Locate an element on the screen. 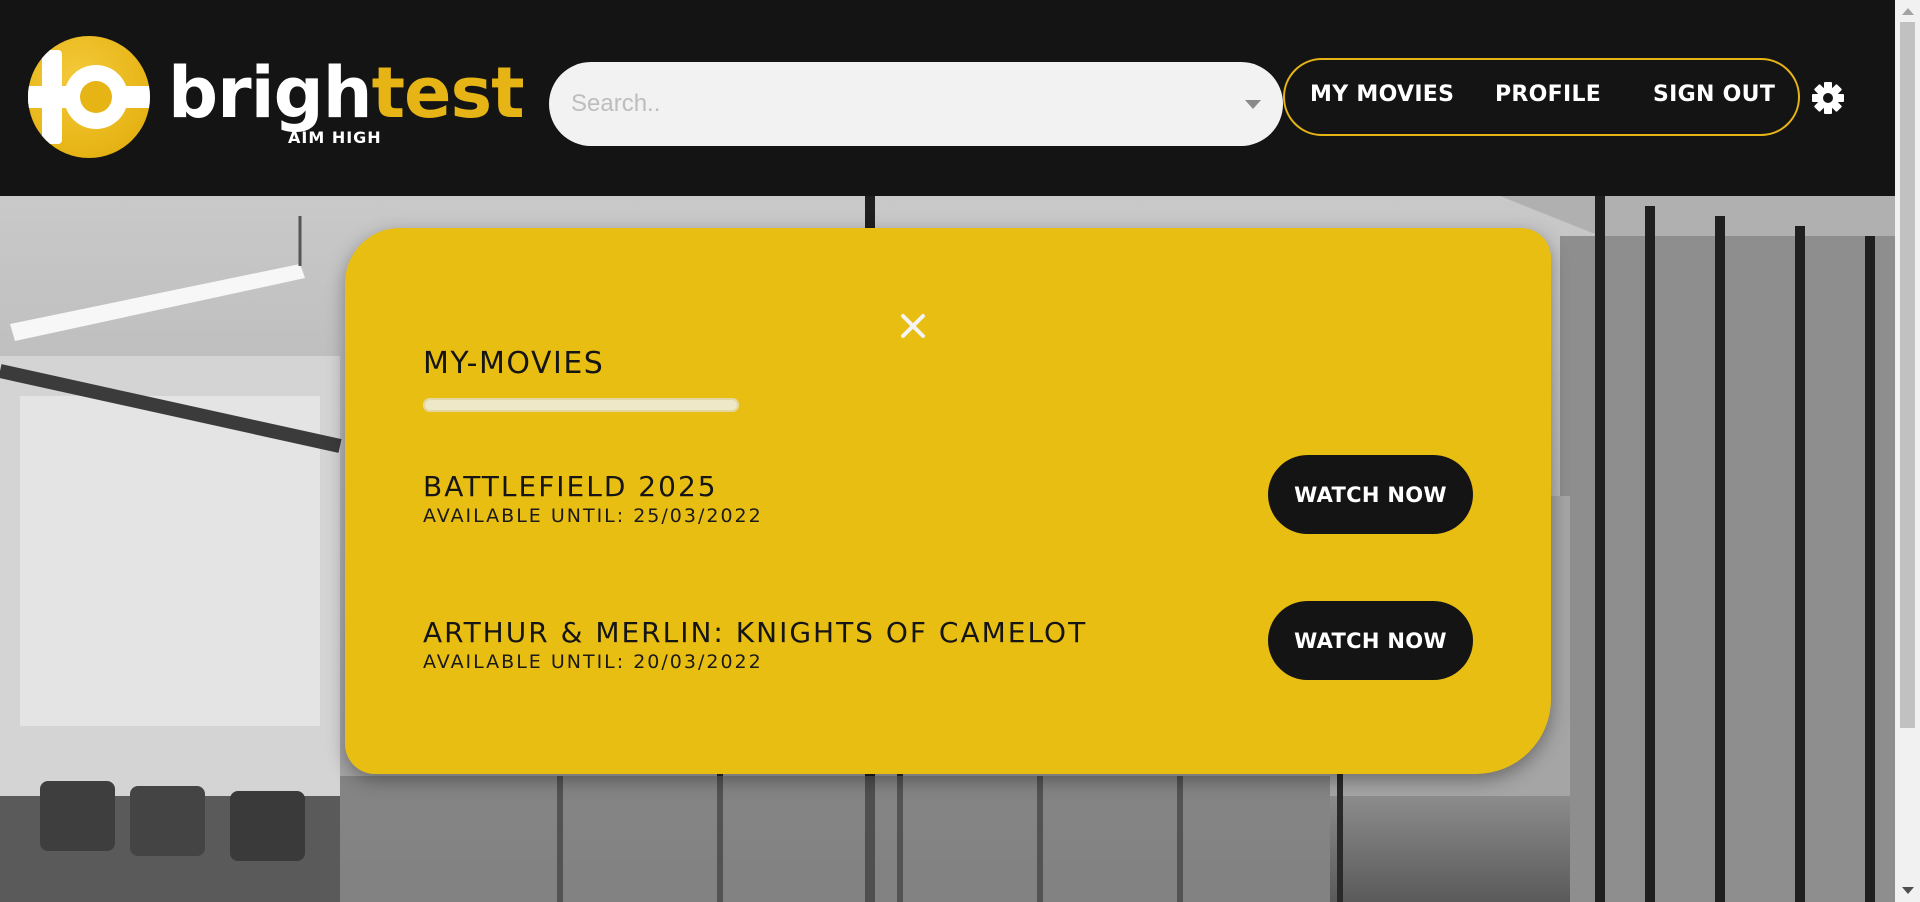 The width and height of the screenshot is (1920, 902). logo-tagline: AIM HIGH is located at coordinates (335, 137).